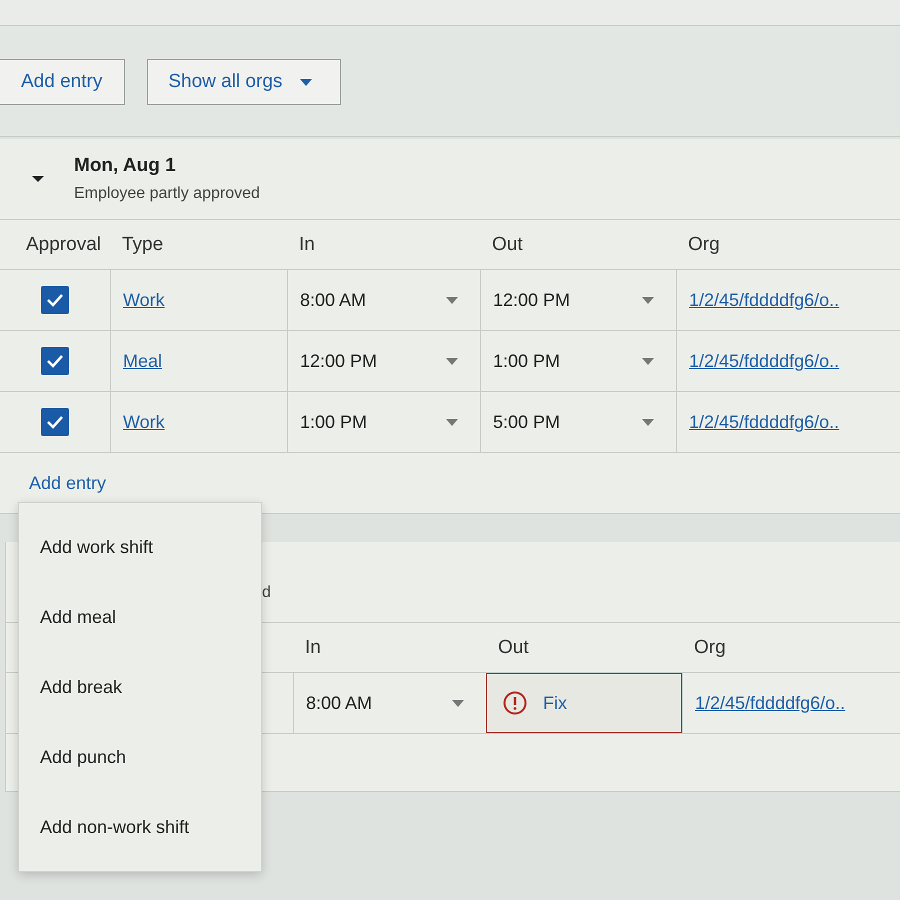 This screenshot has width=900, height=900. I want to click on column-header: Approval, so click(63, 245).